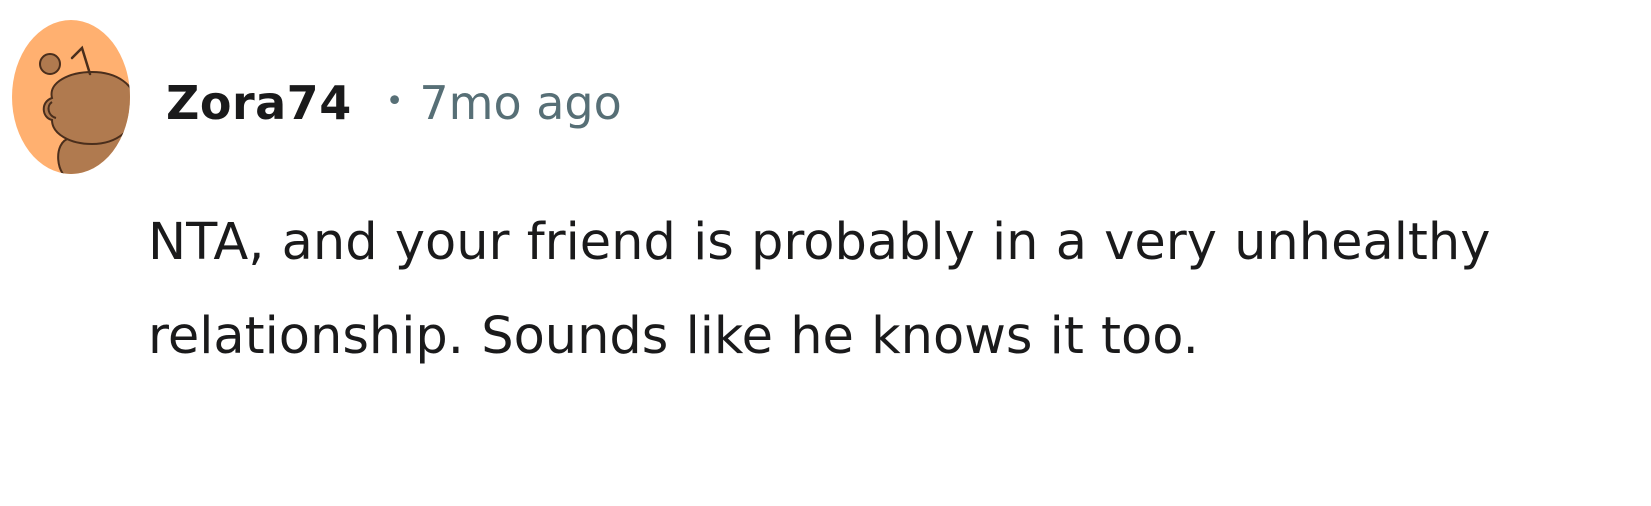  What do you see at coordinates (259, 103) in the screenshot?
I see `comment-author: Zora74` at bounding box center [259, 103].